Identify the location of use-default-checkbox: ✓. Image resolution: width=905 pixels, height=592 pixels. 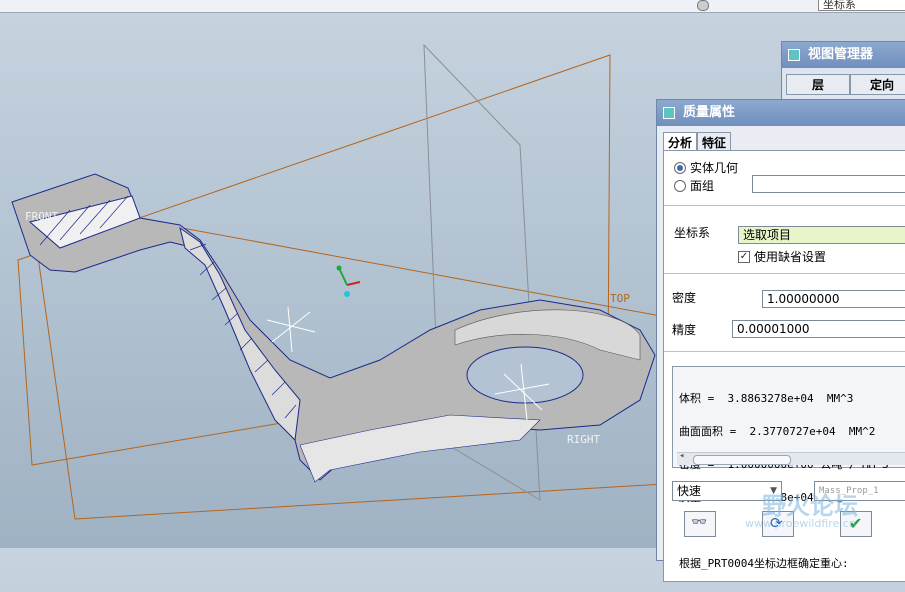
(744, 257).